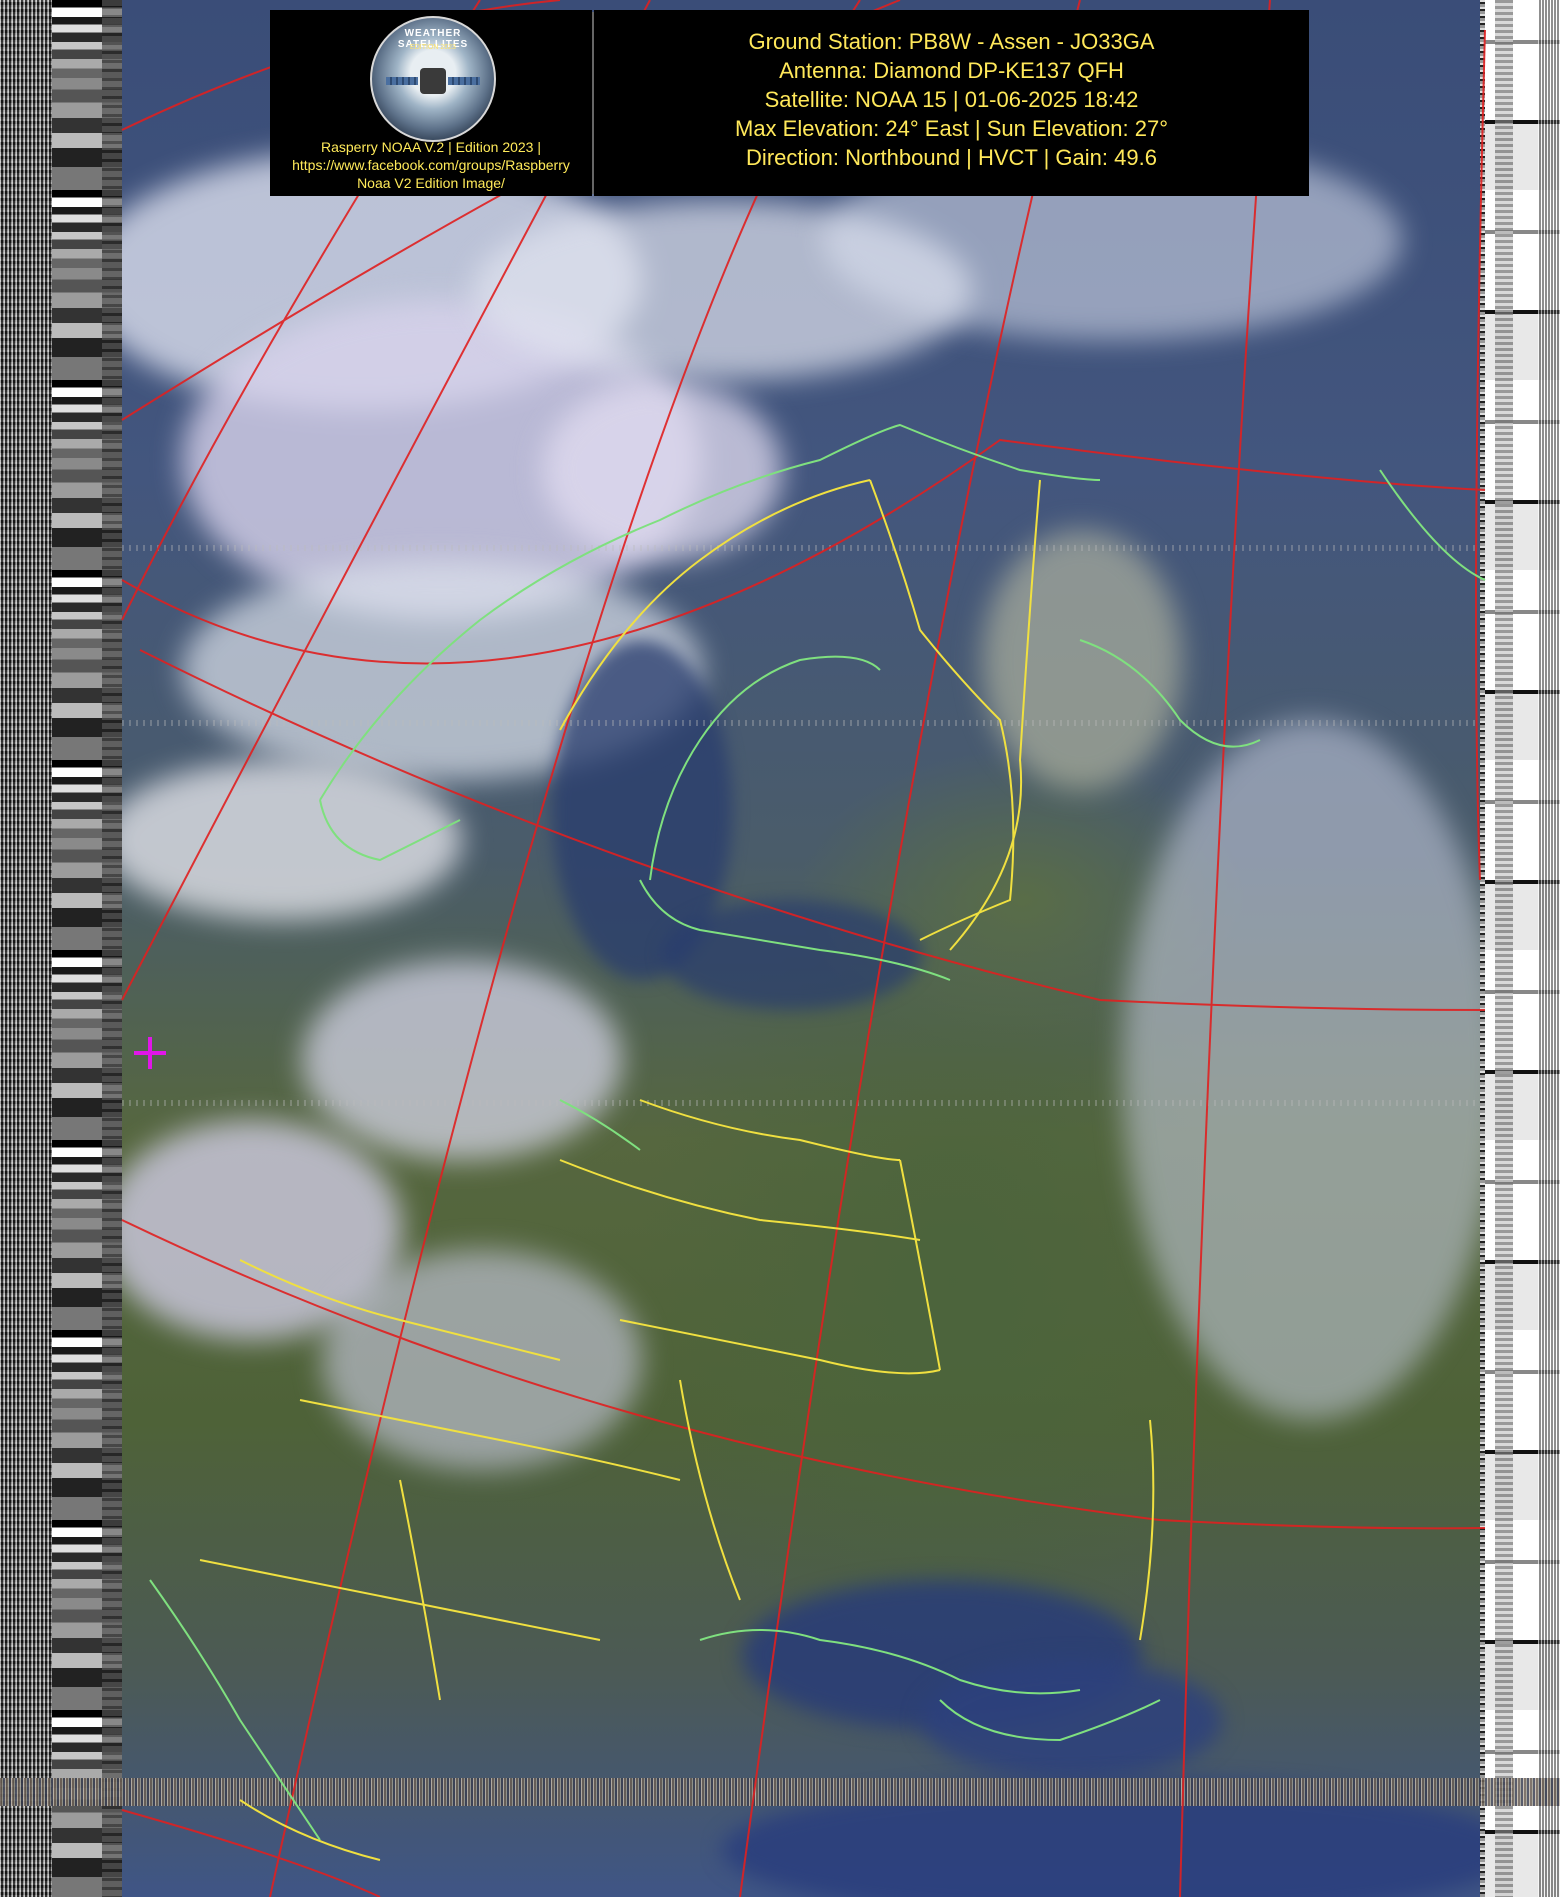  I want to click on logo-subtitle: EDITION 2023, so click(433, 47).